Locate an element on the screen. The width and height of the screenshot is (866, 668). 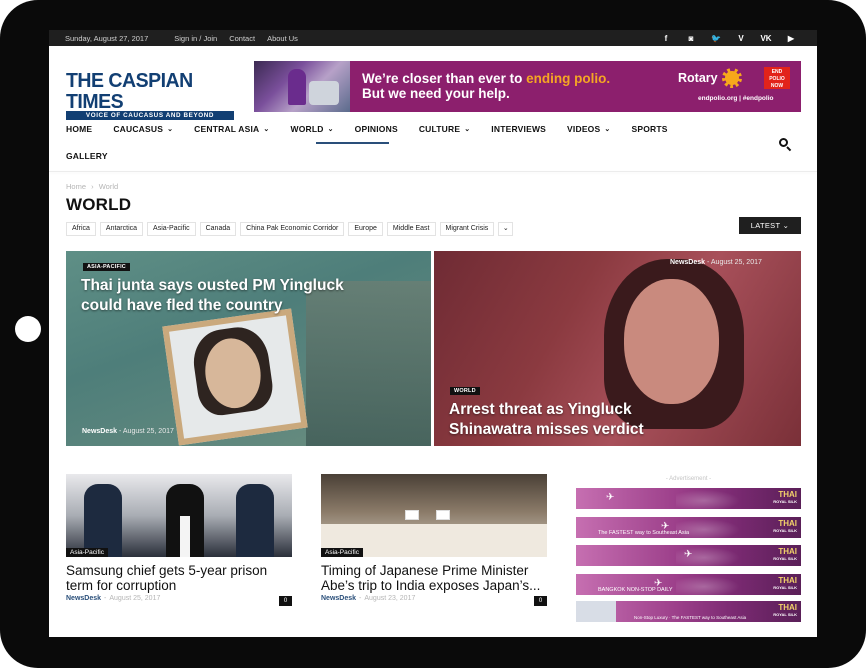
featured-image-portrait is located at coordinates (235, 377).